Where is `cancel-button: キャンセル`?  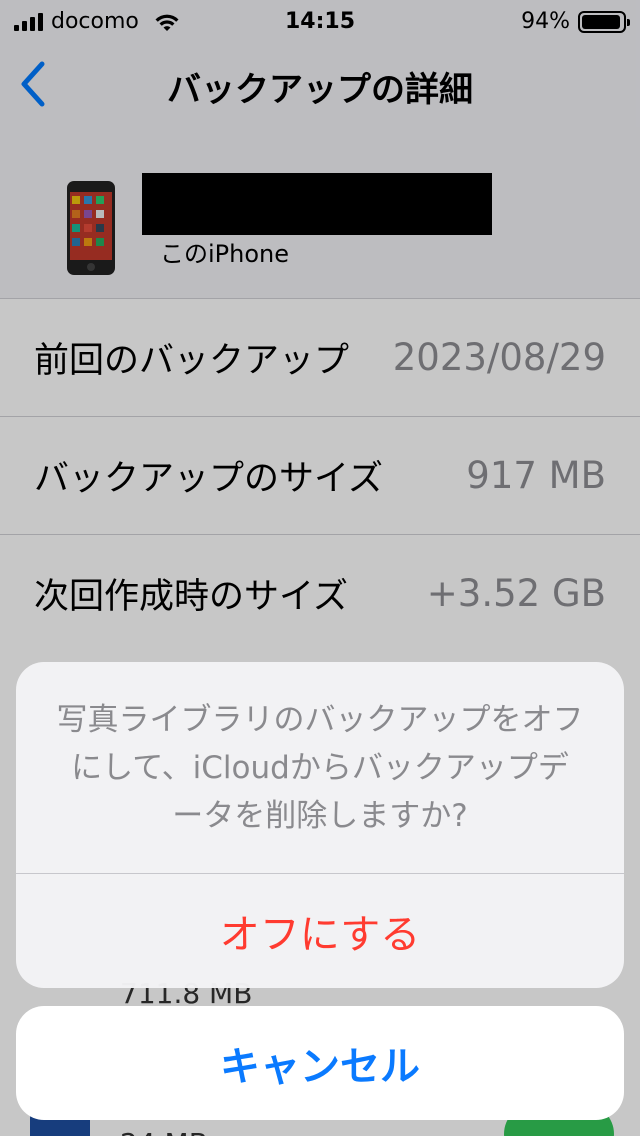
cancel-button: キャンセル is located at coordinates (320, 1063).